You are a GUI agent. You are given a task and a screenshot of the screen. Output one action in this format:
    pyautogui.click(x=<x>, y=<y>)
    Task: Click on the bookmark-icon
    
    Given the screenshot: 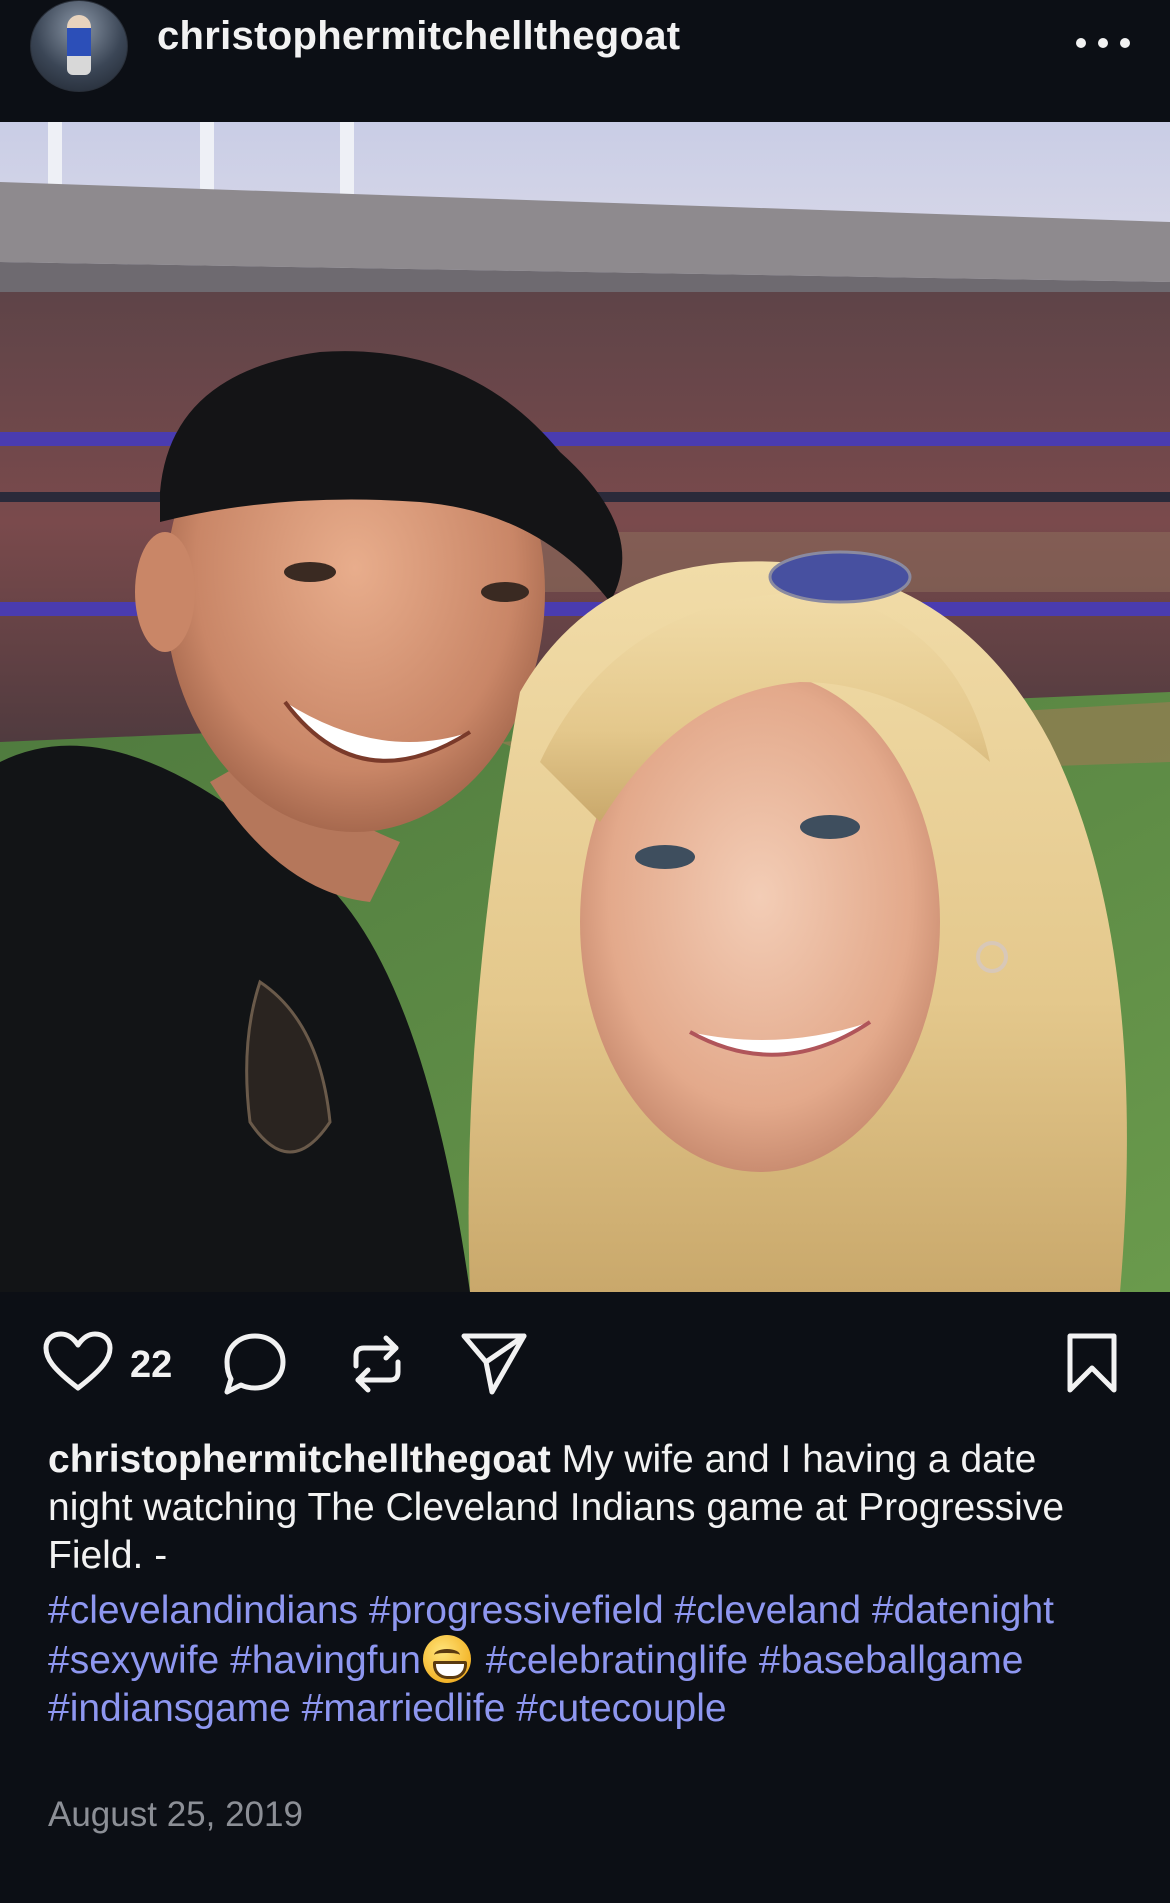 What is the action you would take?
    pyautogui.click(x=1092, y=1363)
    